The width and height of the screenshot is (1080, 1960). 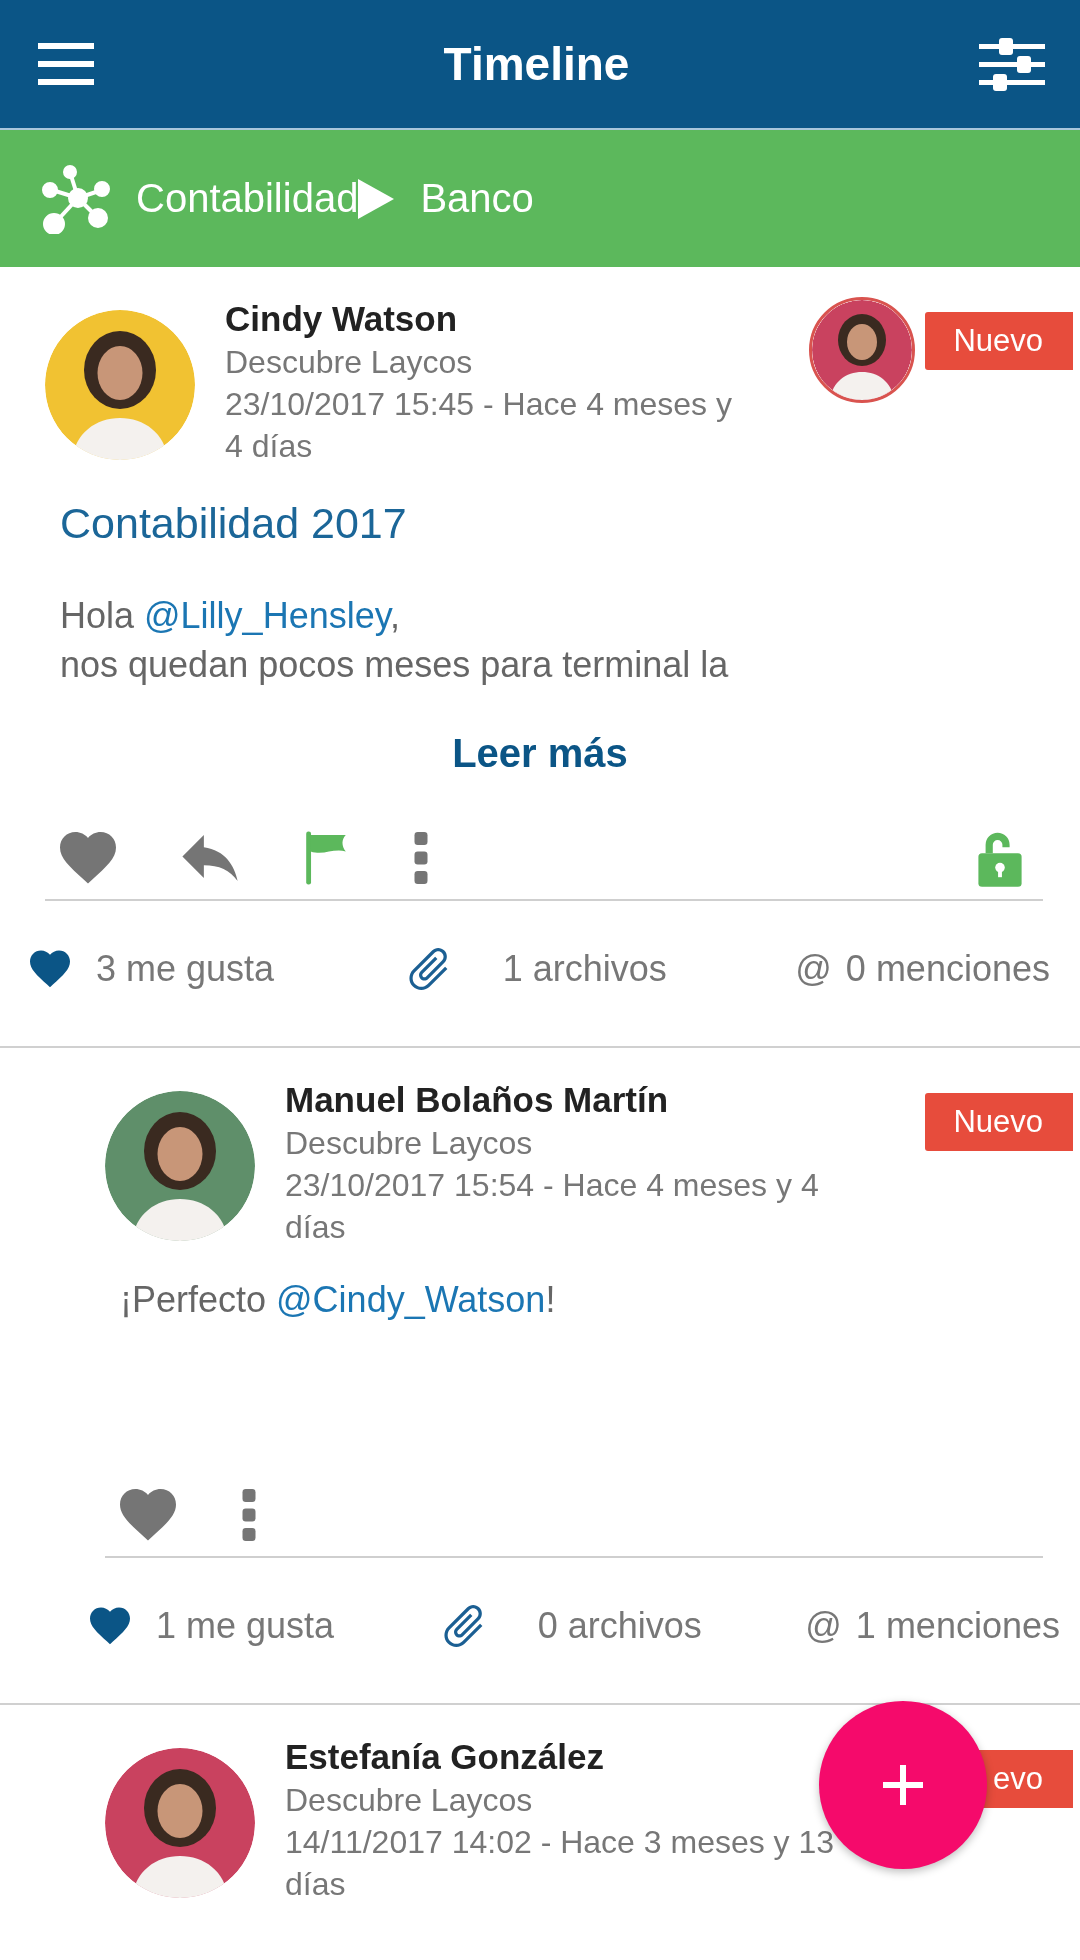 I want to click on post-date: 23/10/2017 15:54 - Hace 4 meses y 4 días, so click(x=552, y=1206).